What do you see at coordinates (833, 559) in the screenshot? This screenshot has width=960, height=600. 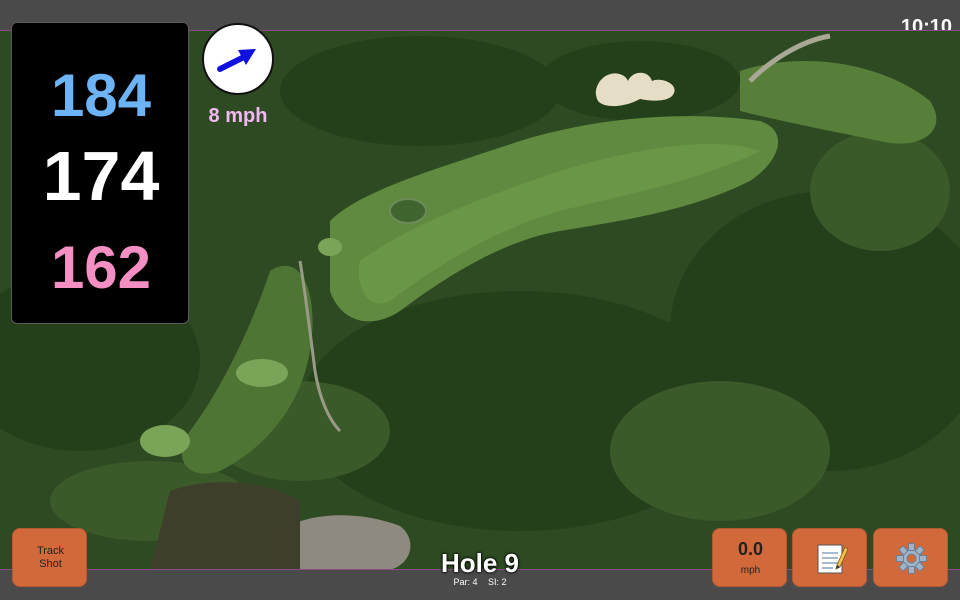 I see `notepad-icon` at bounding box center [833, 559].